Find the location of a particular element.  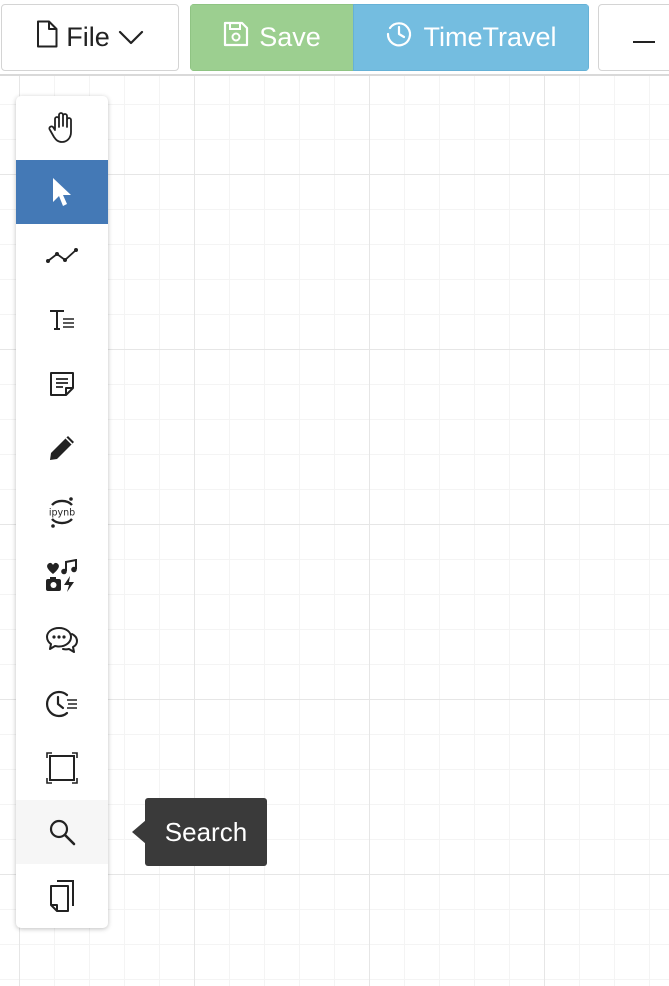

cursor-arrow-icon is located at coordinates (62, 192).